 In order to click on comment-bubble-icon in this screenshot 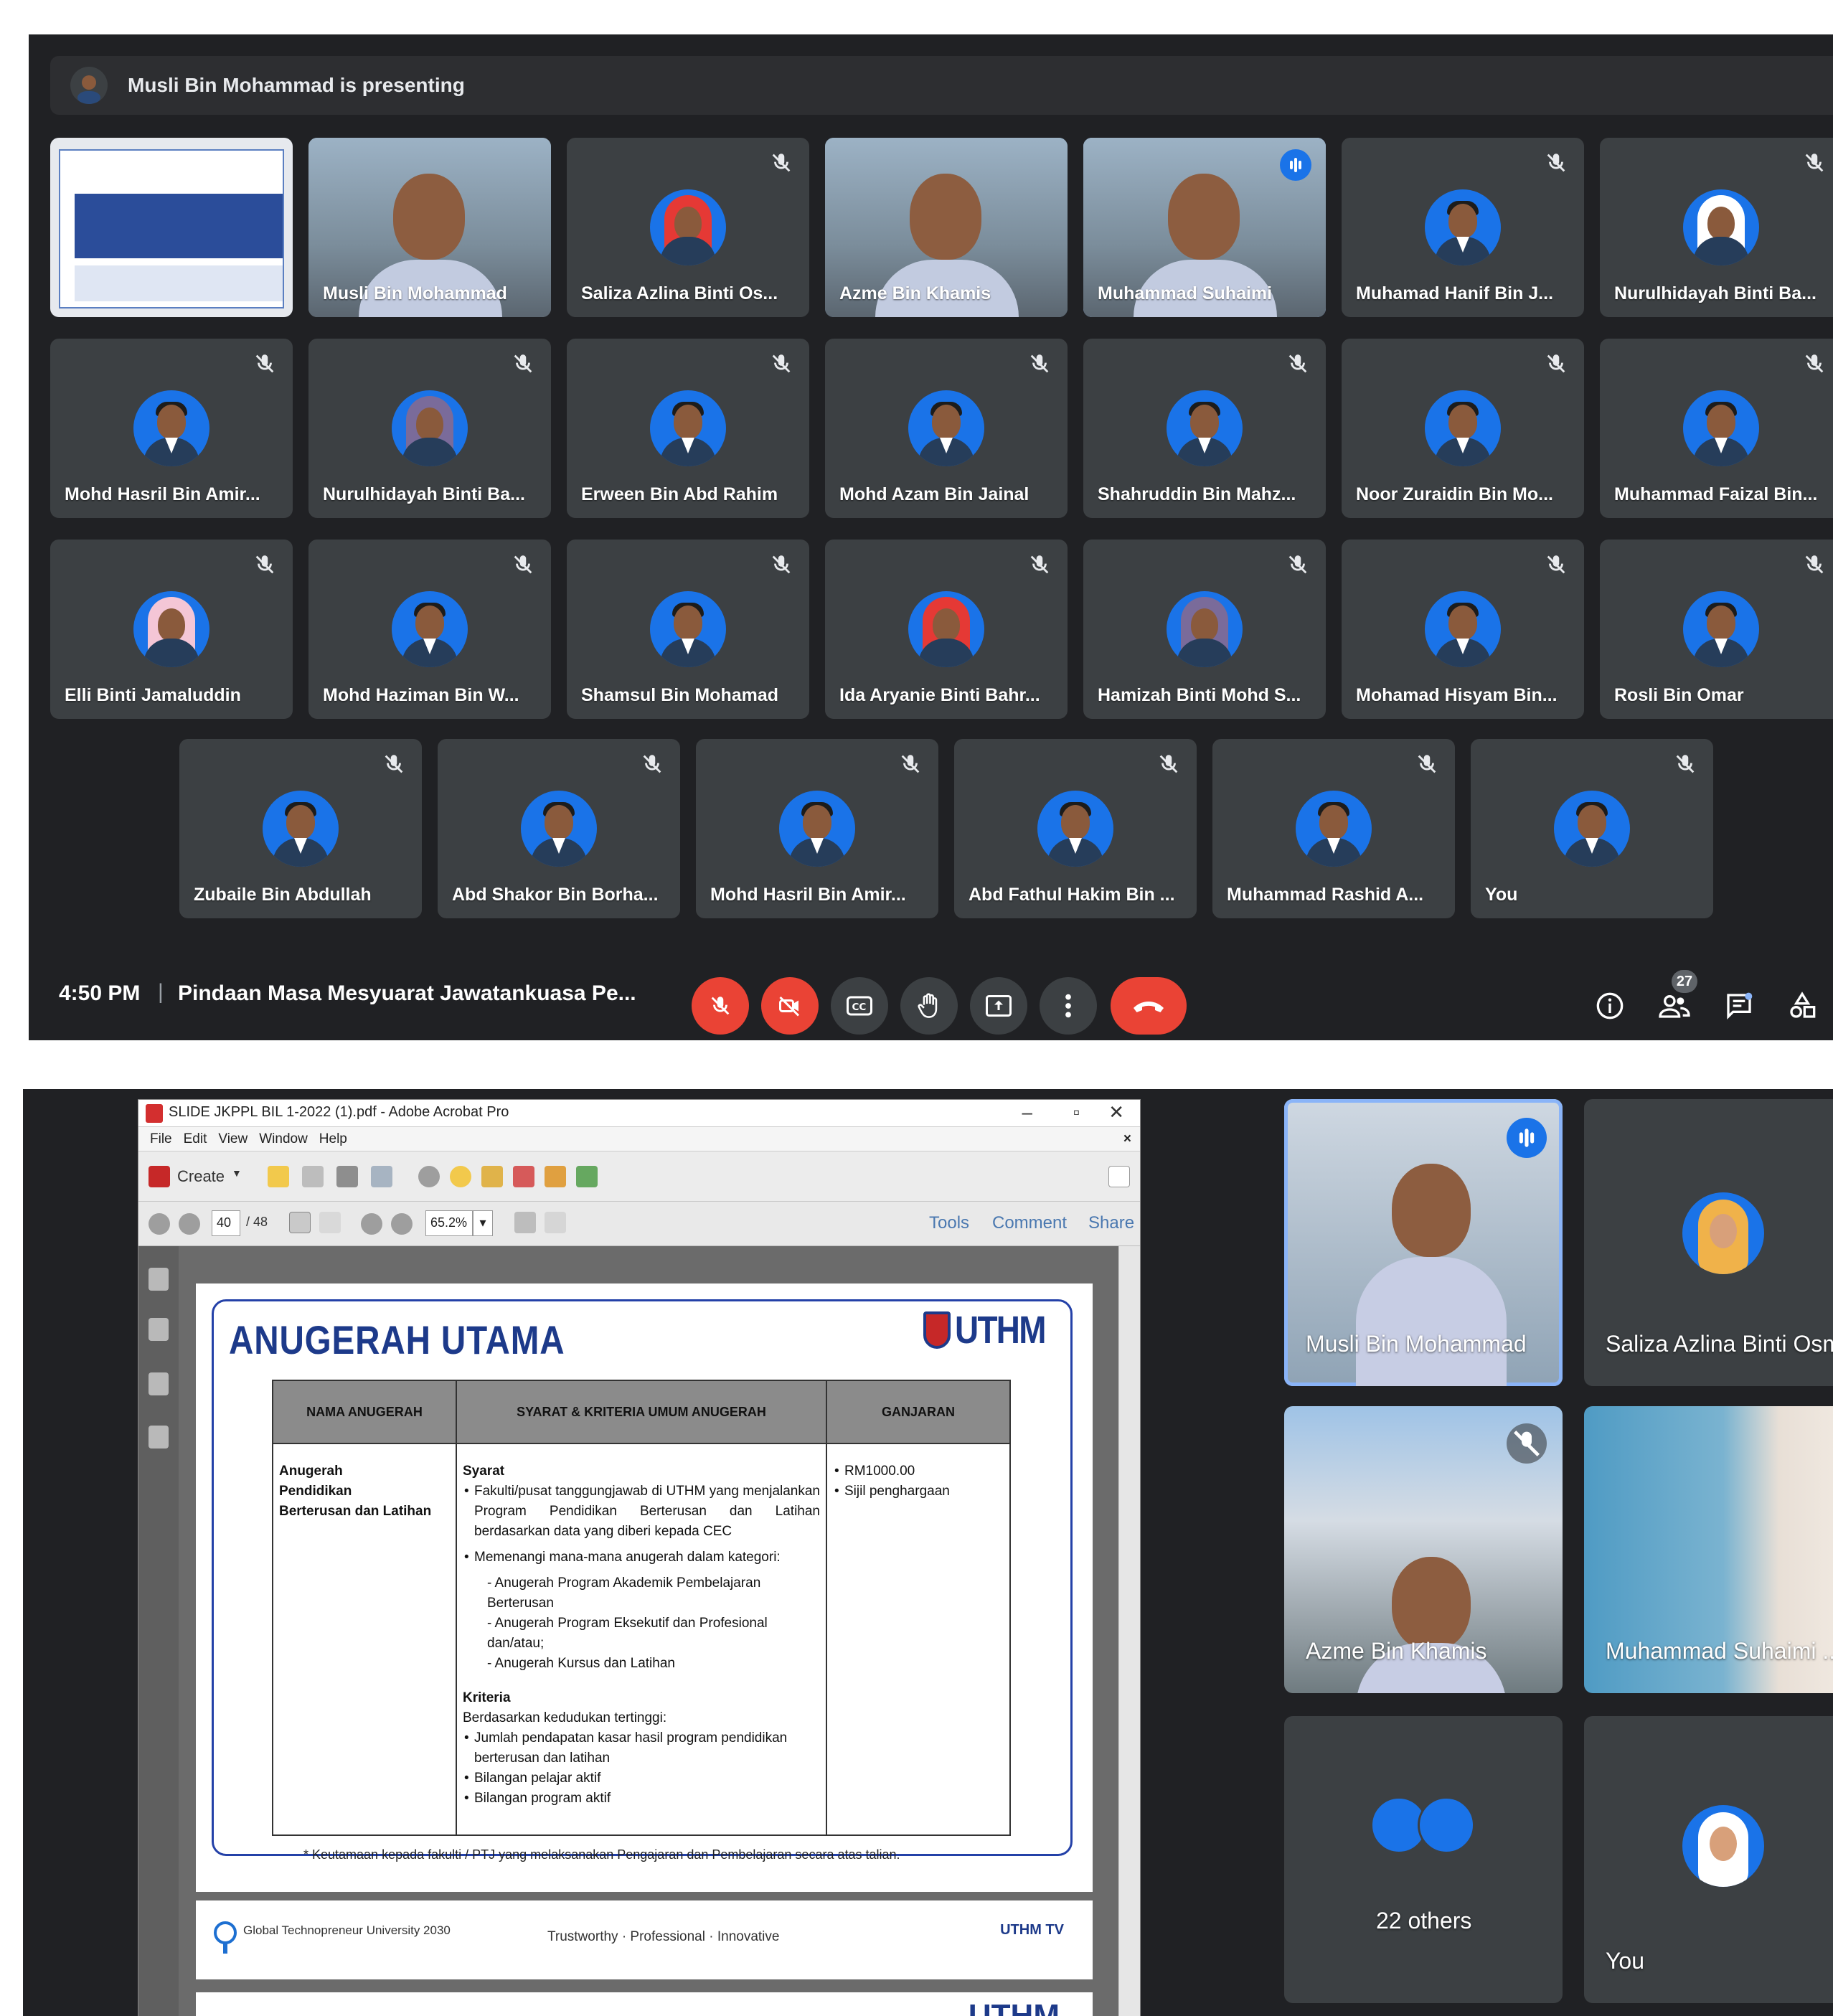, I will do `click(460, 1176)`.